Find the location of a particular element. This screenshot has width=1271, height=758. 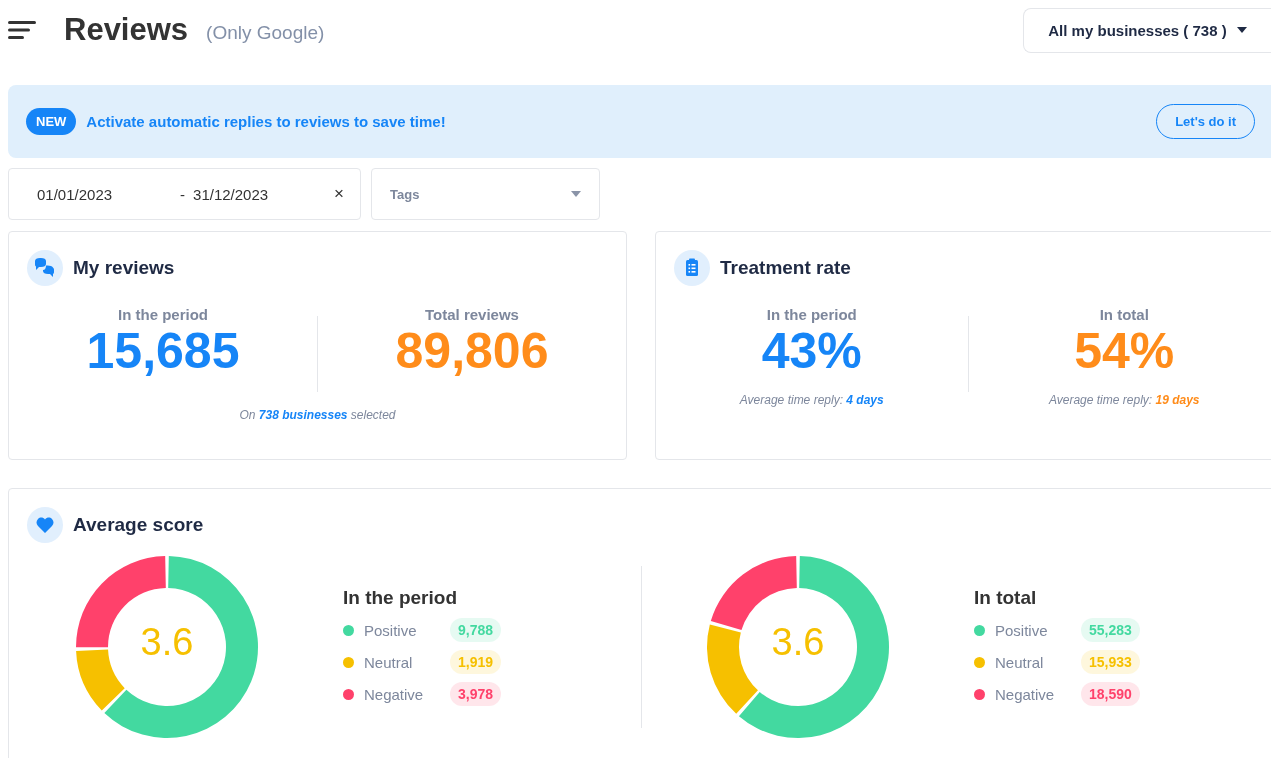

count-pill: 3,978 is located at coordinates (476, 694).